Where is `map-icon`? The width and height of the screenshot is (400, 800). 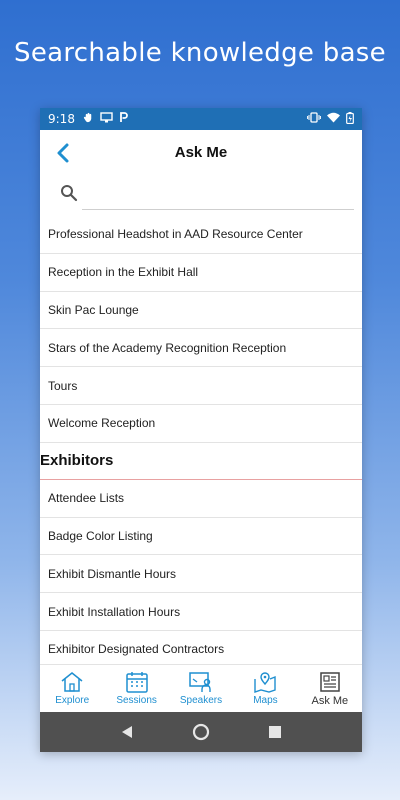
map-icon is located at coordinates (265, 682).